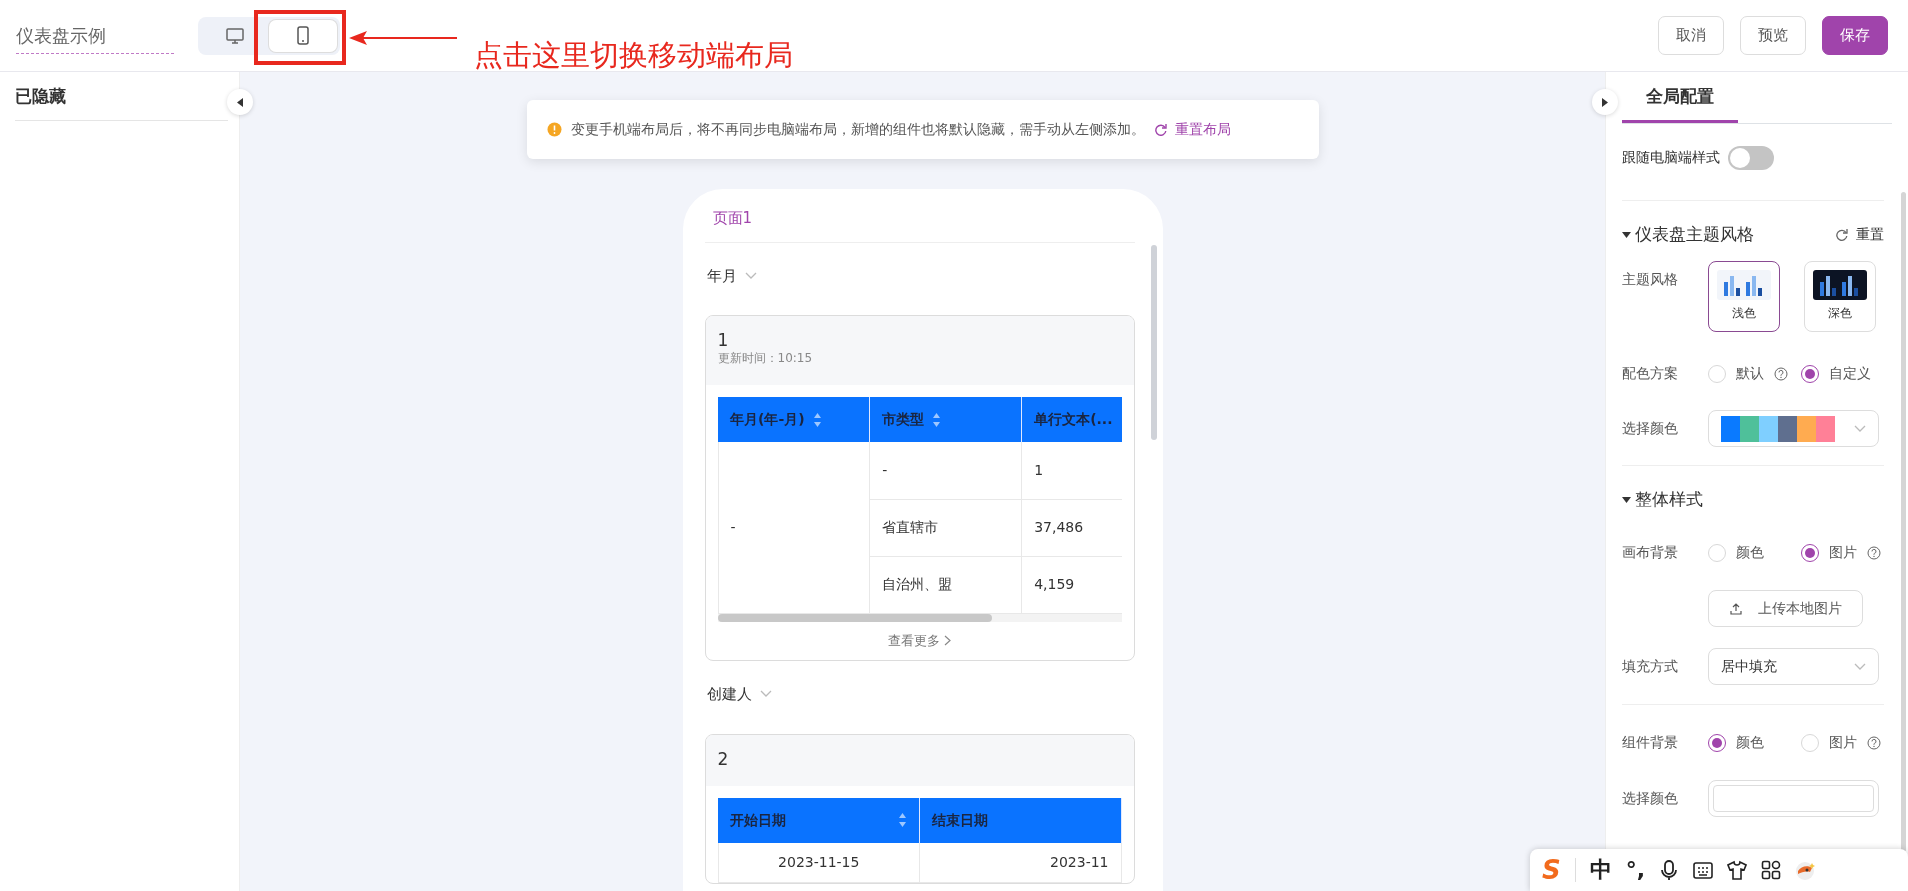 The image size is (1908, 891). I want to click on column-header: 市类型, so click(945, 419).